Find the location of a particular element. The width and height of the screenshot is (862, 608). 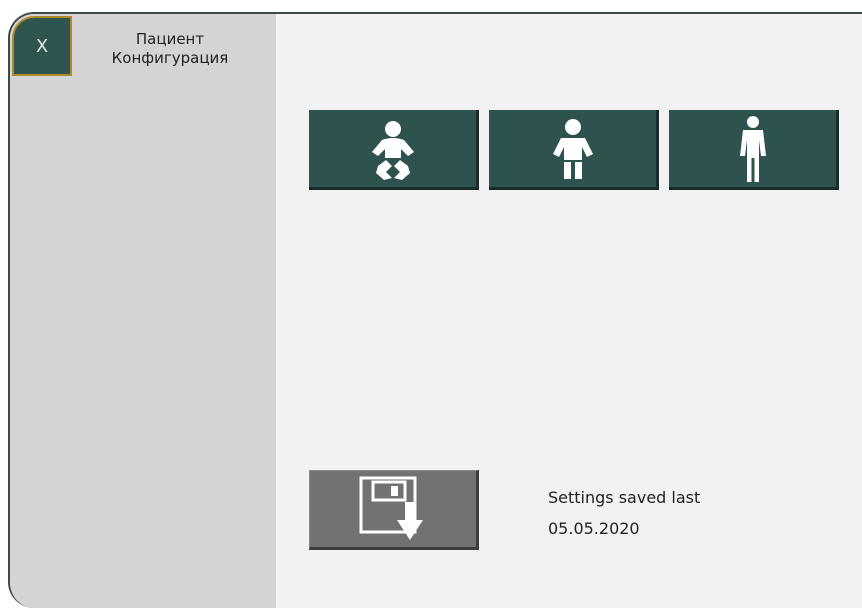

save-status-label: Settings saved last is located at coordinates (624, 497).